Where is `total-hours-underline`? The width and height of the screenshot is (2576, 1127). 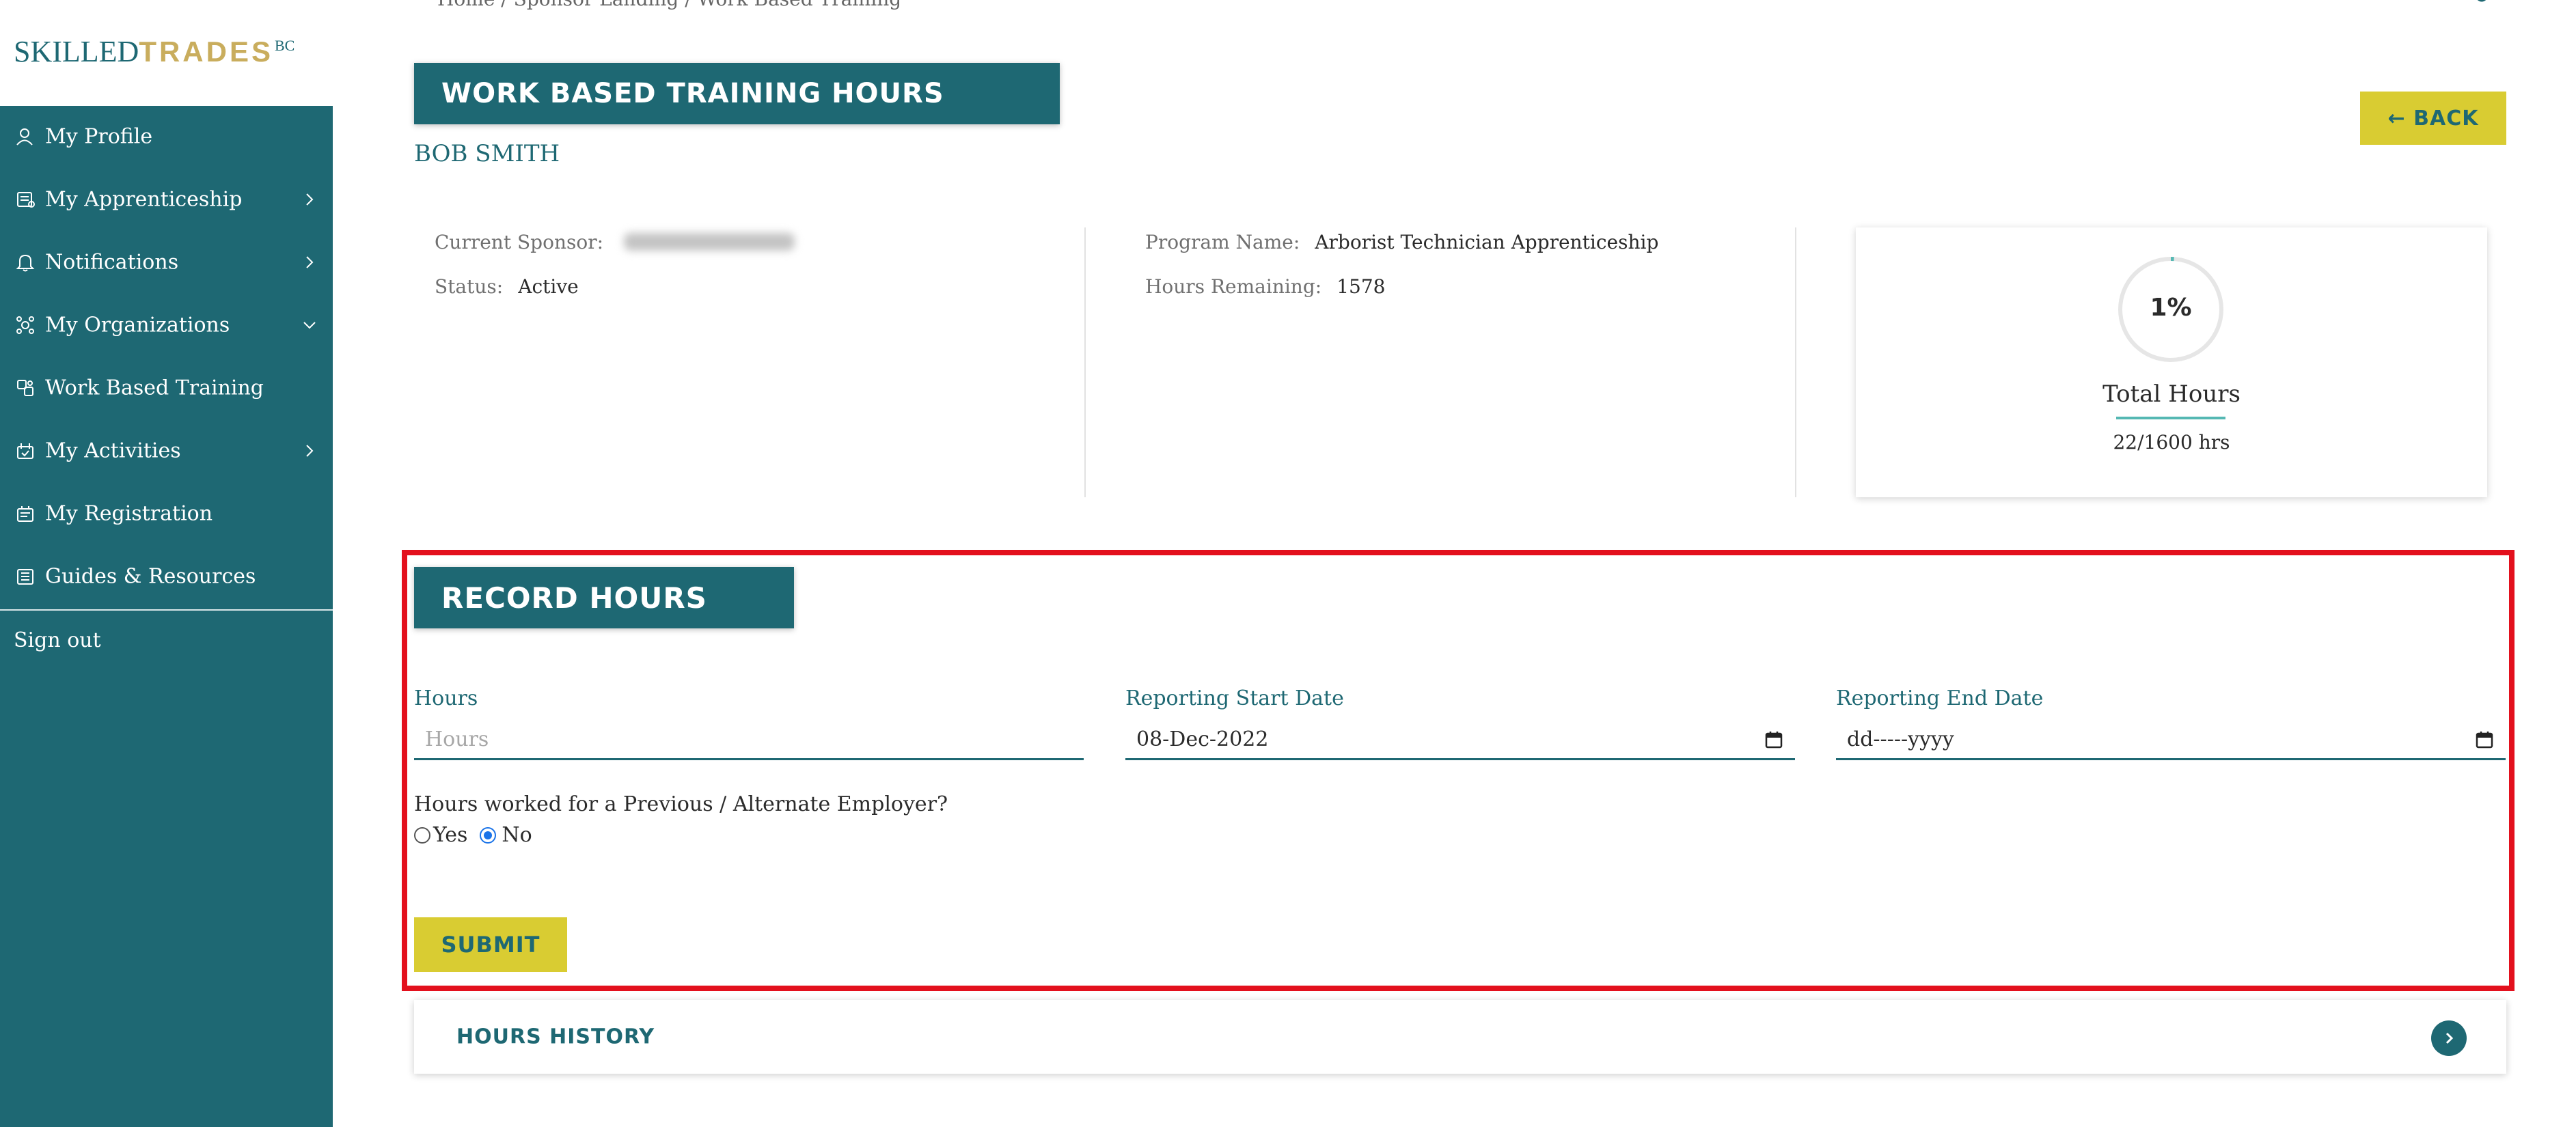
total-hours-underline is located at coordinates (2170, 418).